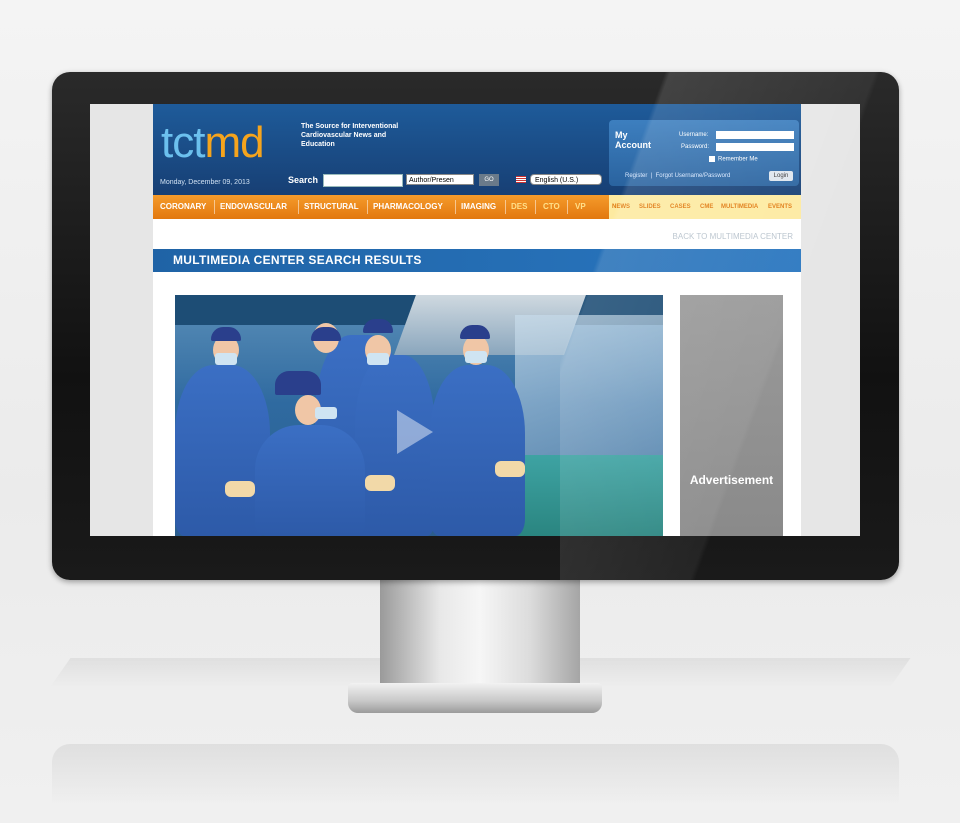  I want to click on nav-cto: CTO, so click(551, 207).